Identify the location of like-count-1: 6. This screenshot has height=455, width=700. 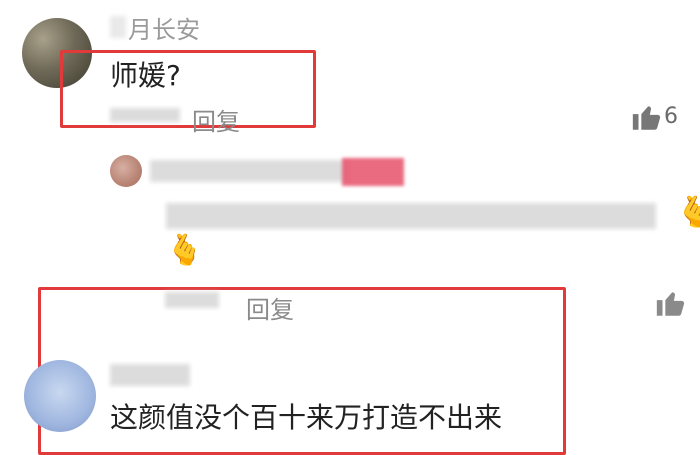
(671, 116).